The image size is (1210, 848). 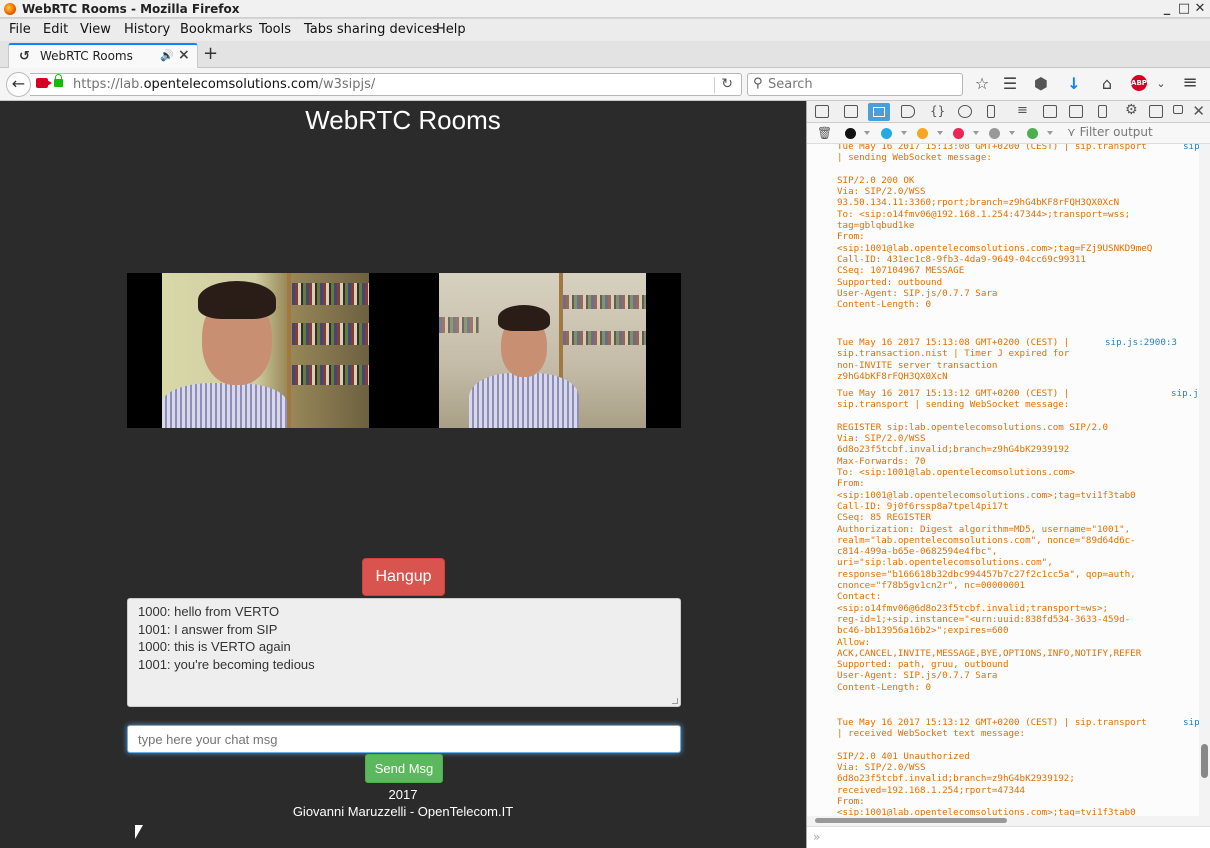 I want to click on minimize-button: _, so click(x=1167, y=8).